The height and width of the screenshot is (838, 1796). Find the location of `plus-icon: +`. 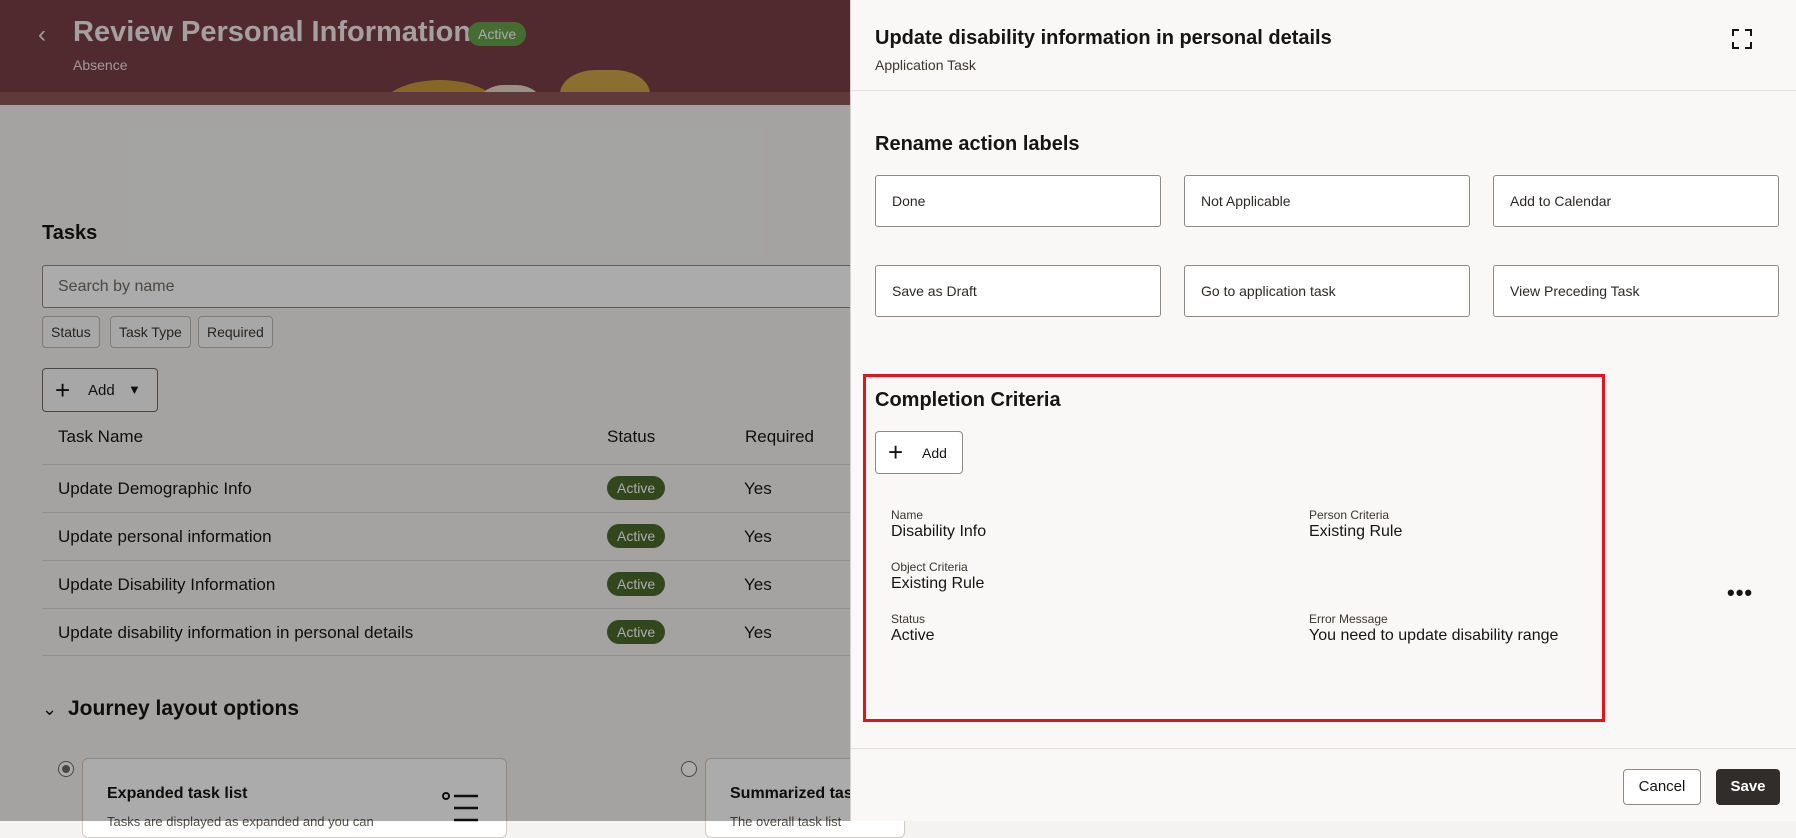

plus-icon: + is located at coordinates (896, 452).